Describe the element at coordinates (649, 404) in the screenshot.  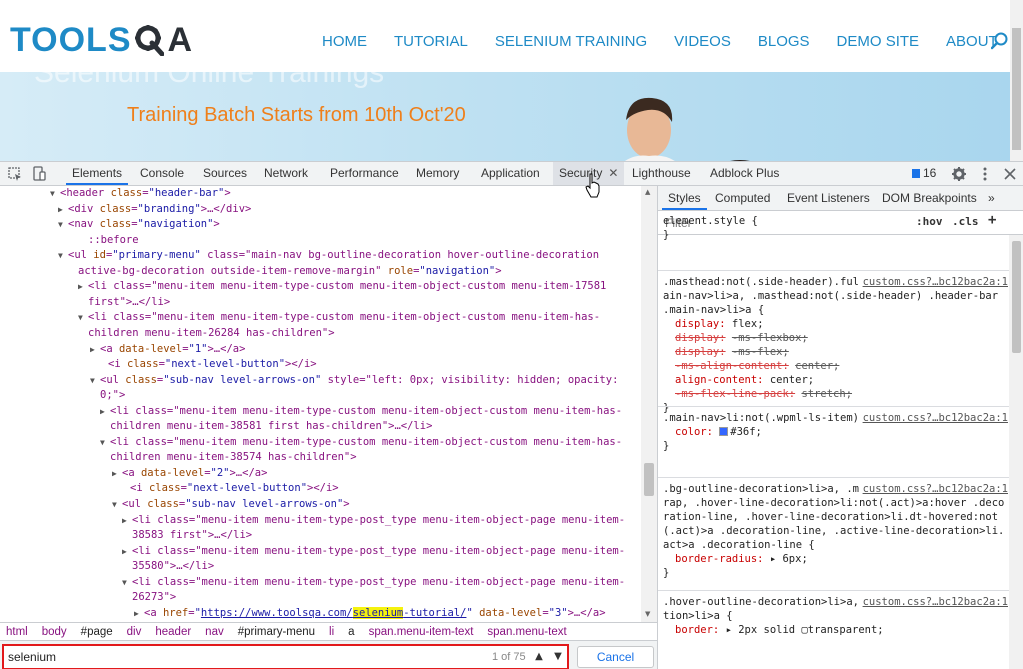
I see `dom-scrollbar: ▲ ▼` at that location.